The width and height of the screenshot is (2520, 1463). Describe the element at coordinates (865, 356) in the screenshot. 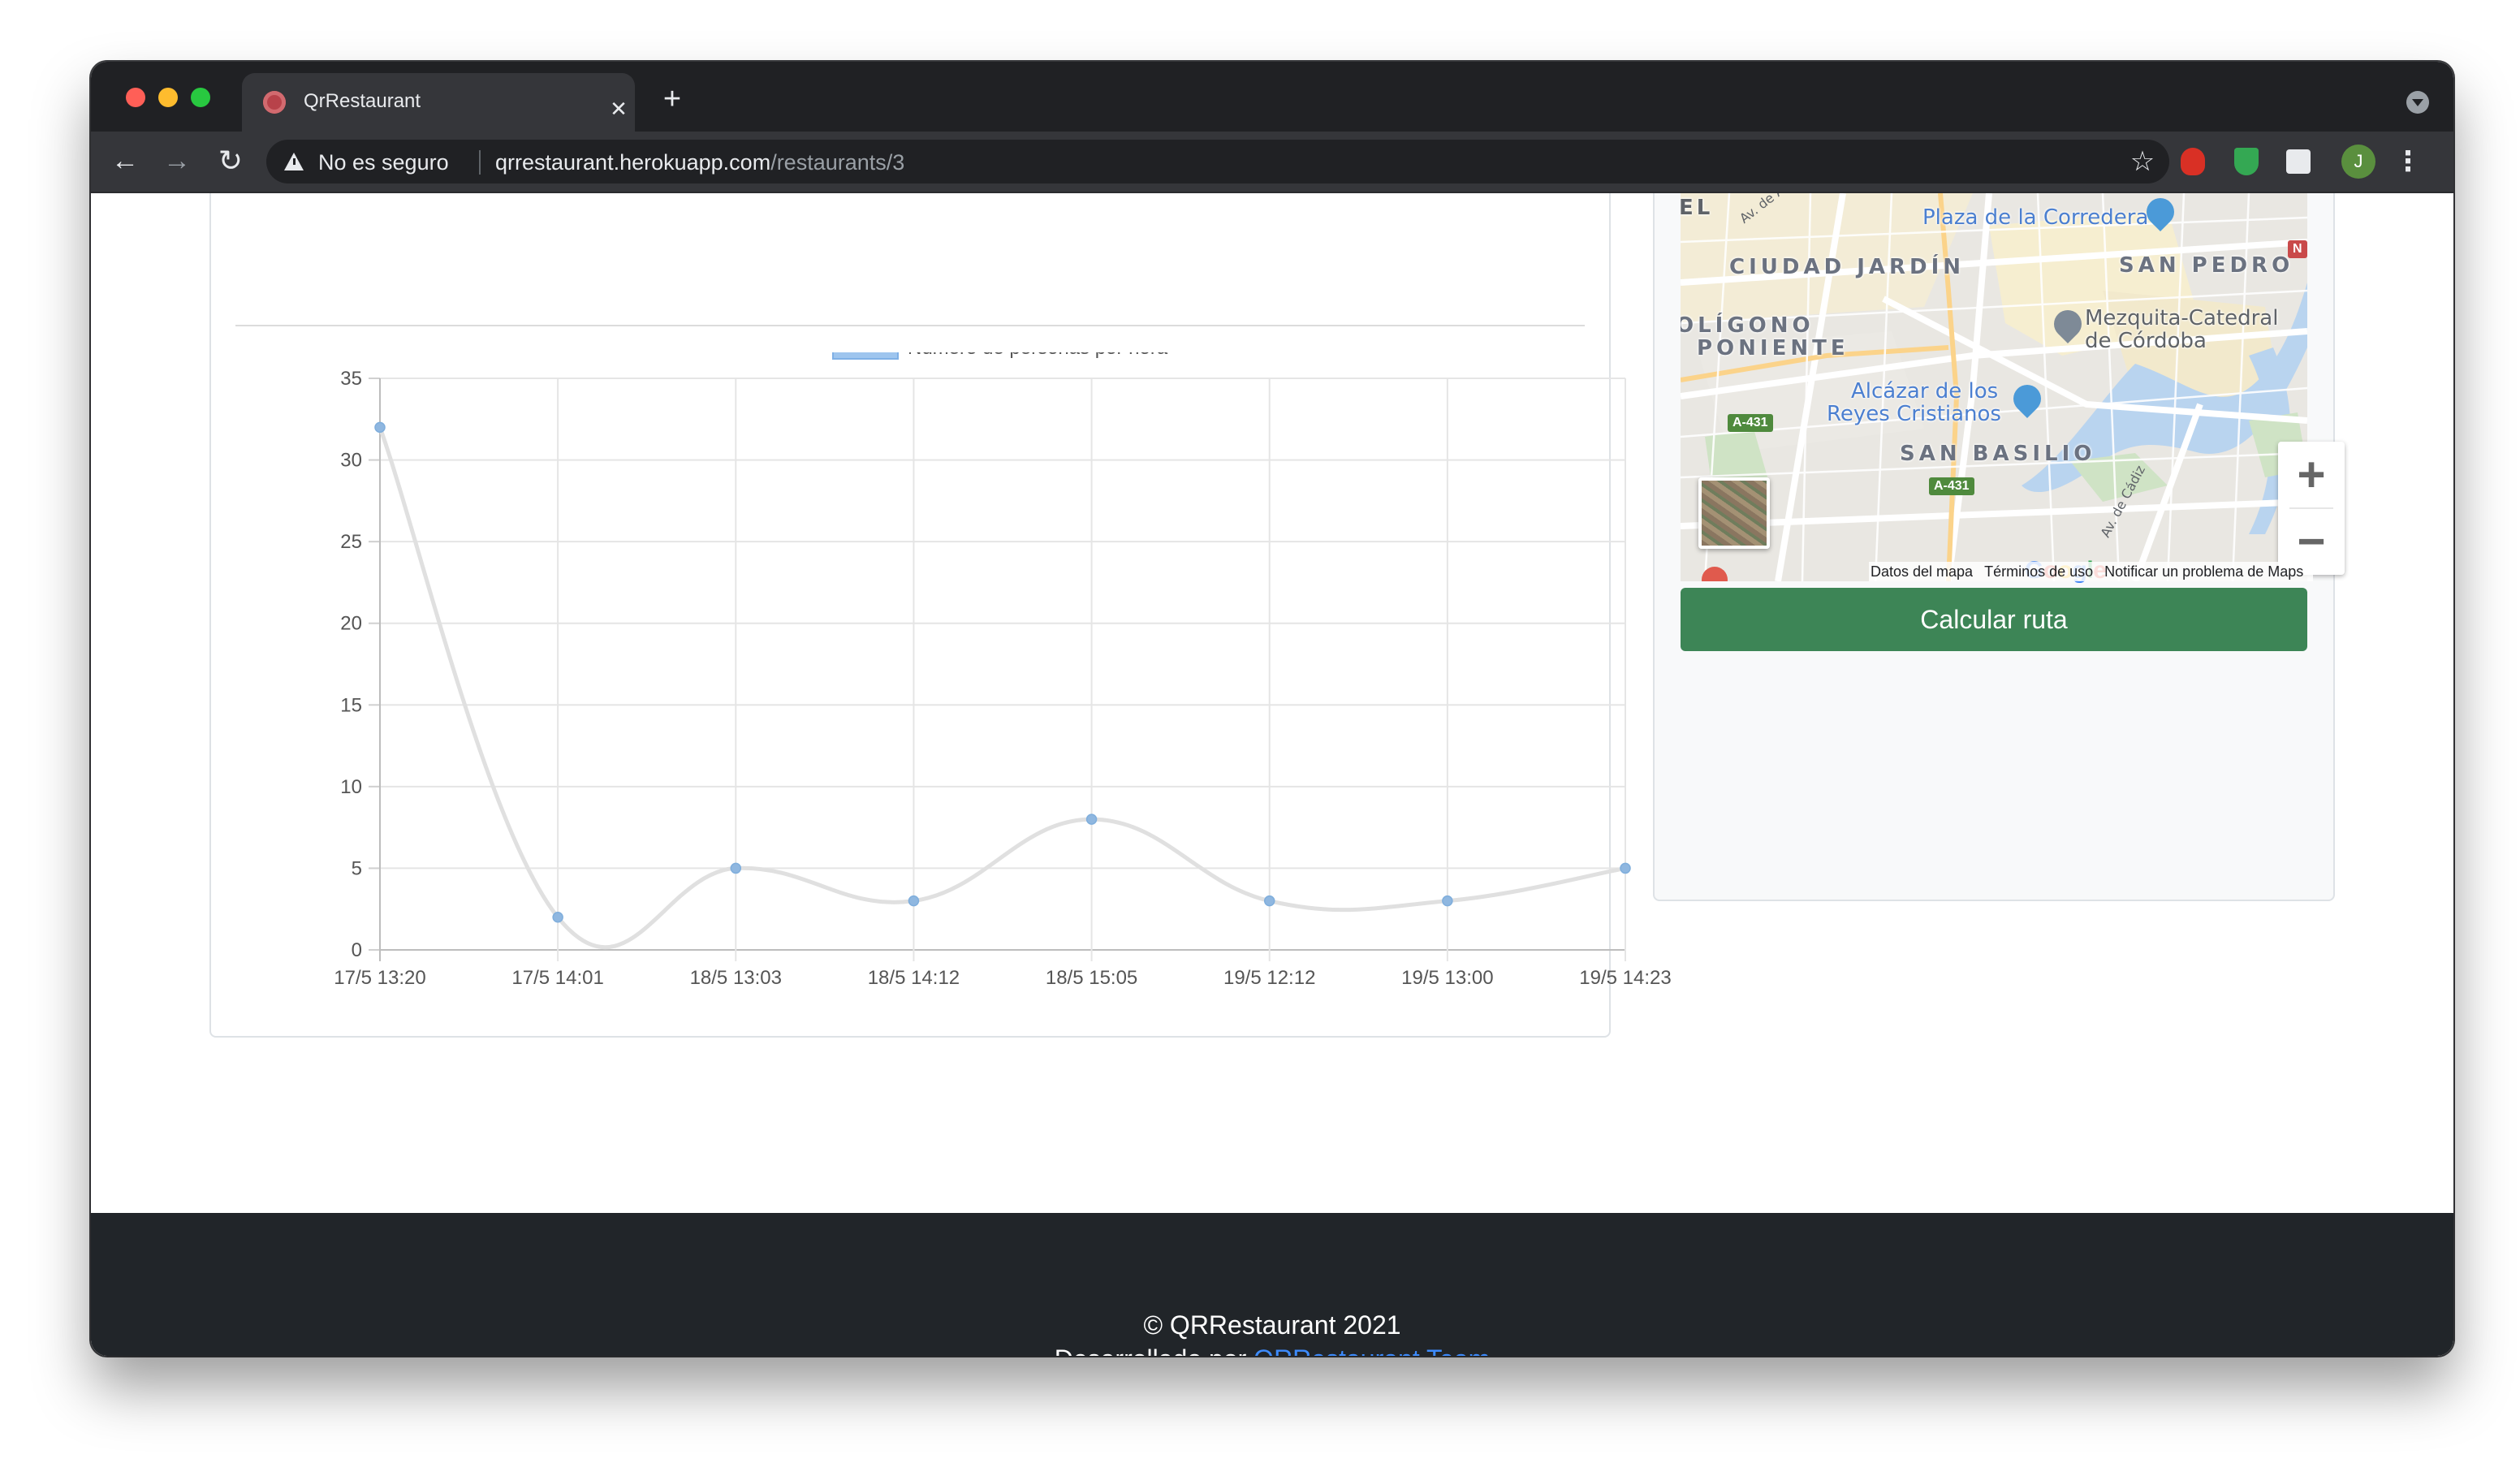

I see `legend-swatch` at that location.